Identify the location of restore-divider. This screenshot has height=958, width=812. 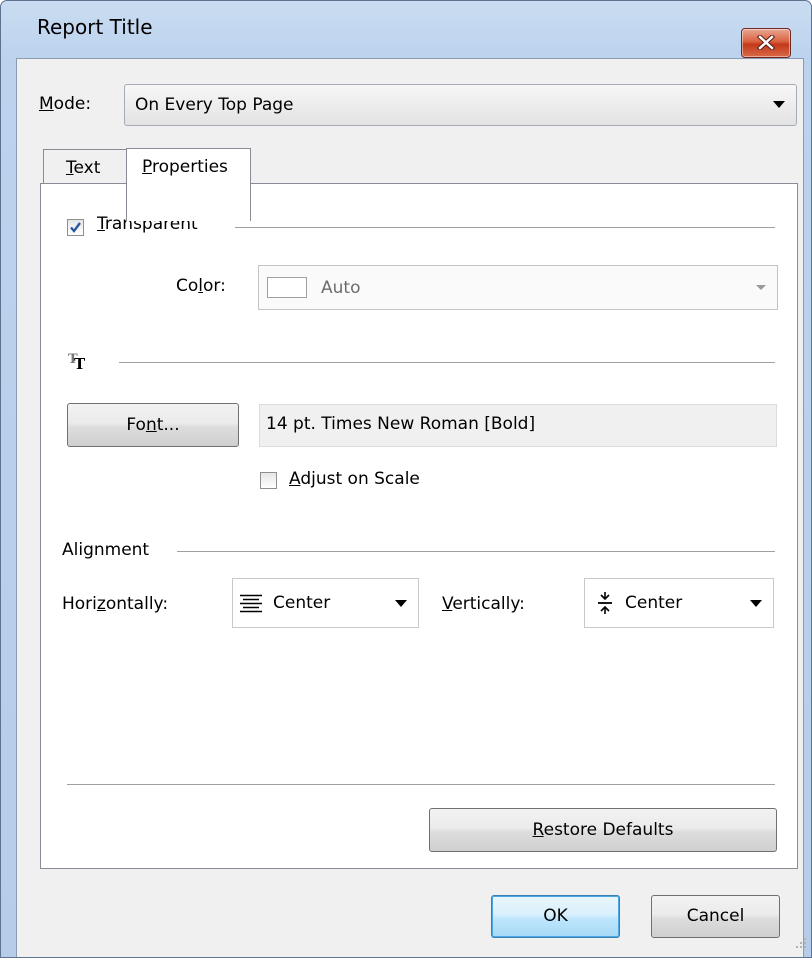
(421, 785).